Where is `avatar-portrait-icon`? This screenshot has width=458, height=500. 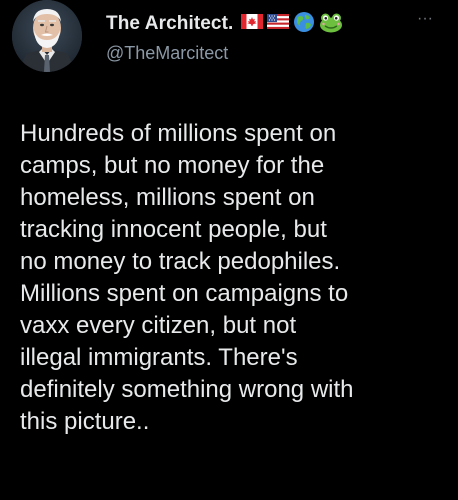 avatar-portrait-icon is located at coordinates (47, 36).